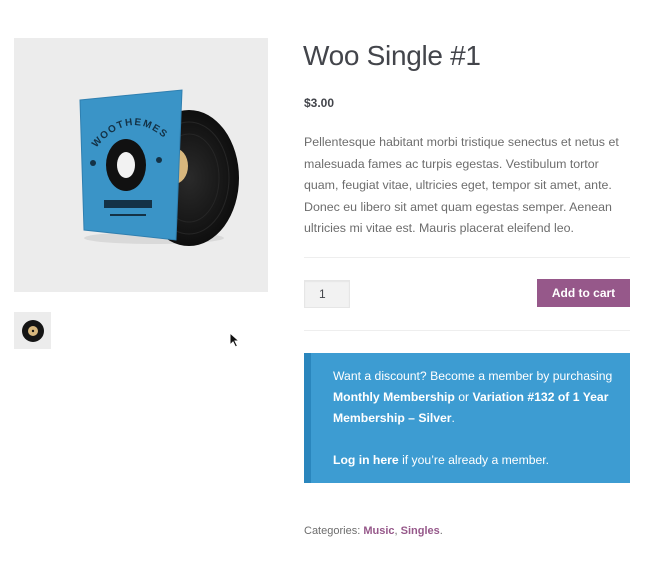  What do you see at coordinates (392, 55) in the screenshot?
I see `product-title: Woo Single #1` at bounding box center [392, 55].